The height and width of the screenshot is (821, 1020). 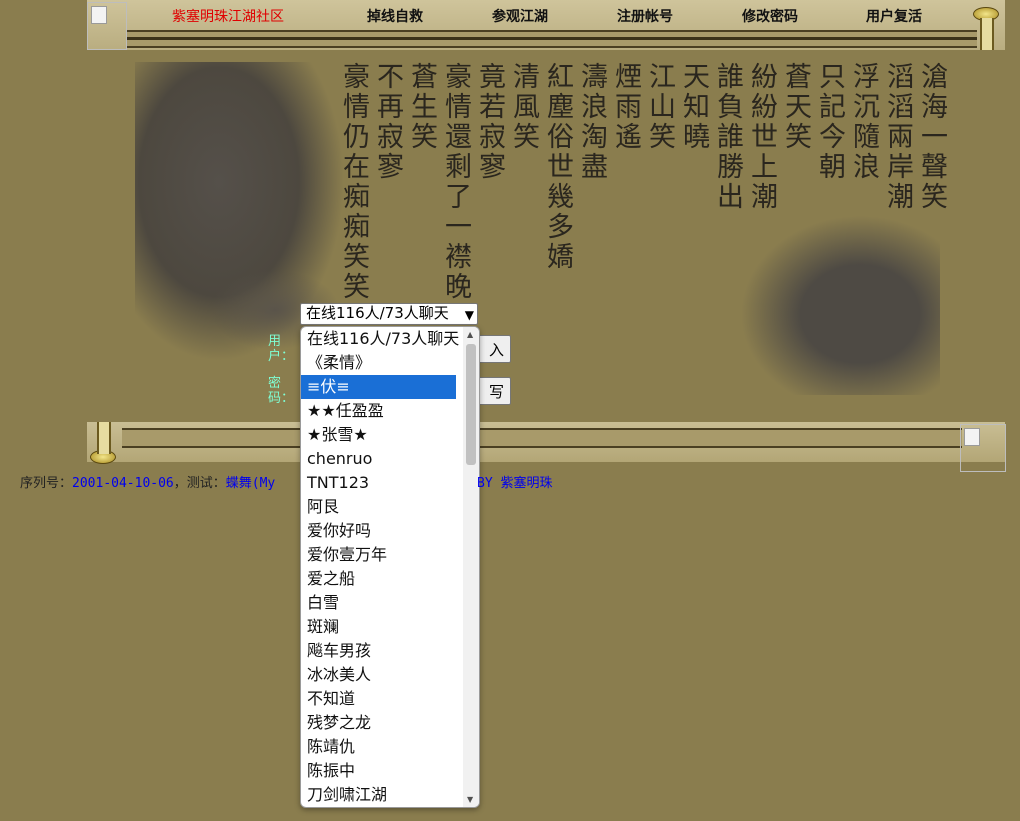 I want to click on poem-column: 紅塵俗世幾多嬌, so click(x=557, y=167).